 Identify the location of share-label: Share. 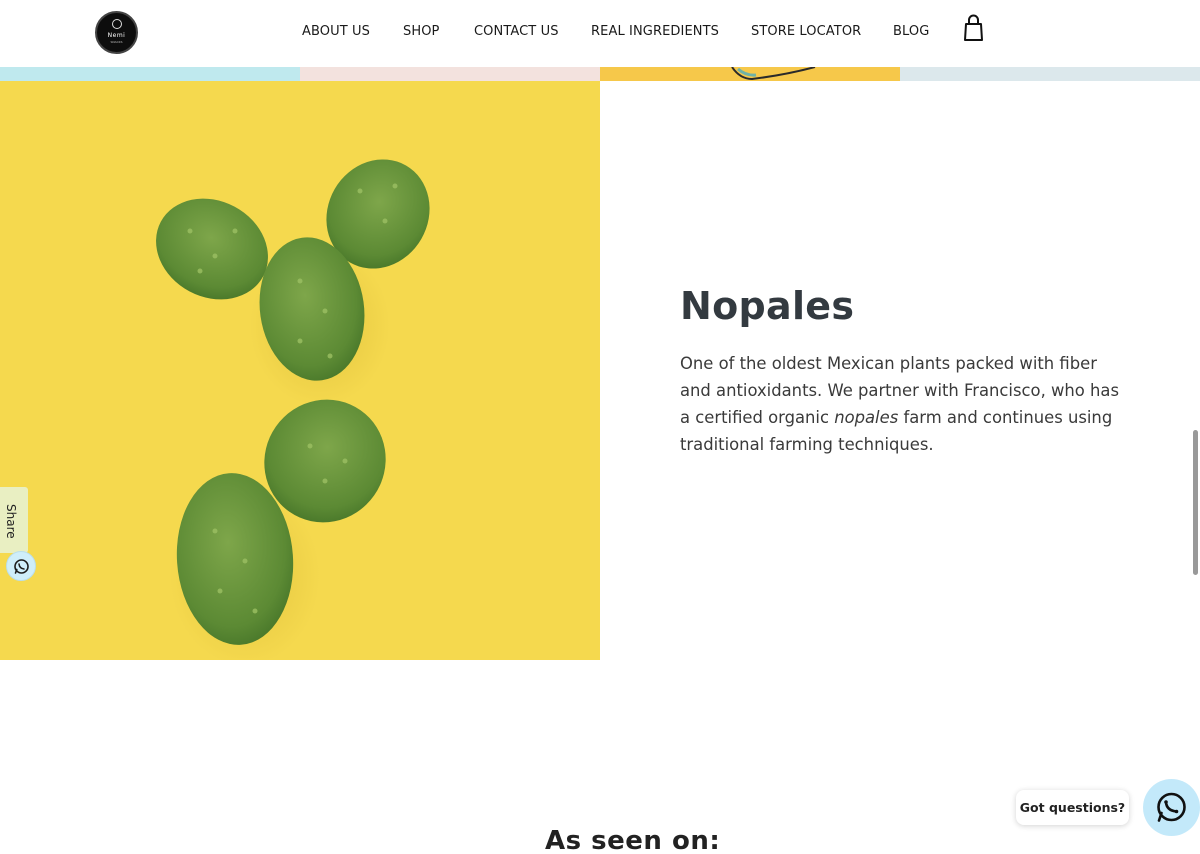
(11, 521).